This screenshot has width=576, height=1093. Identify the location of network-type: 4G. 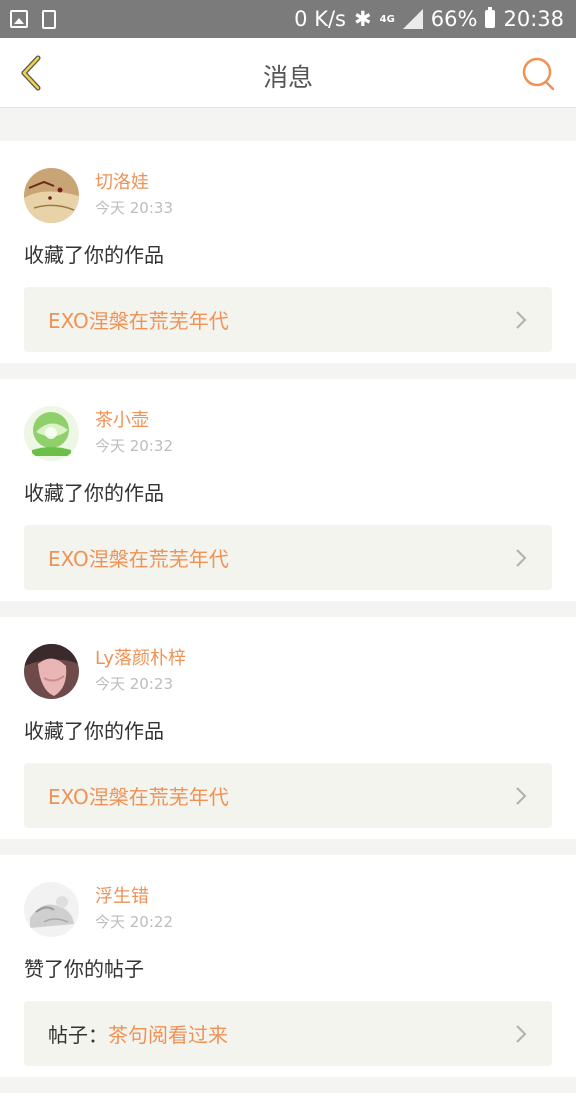
(387, 19).